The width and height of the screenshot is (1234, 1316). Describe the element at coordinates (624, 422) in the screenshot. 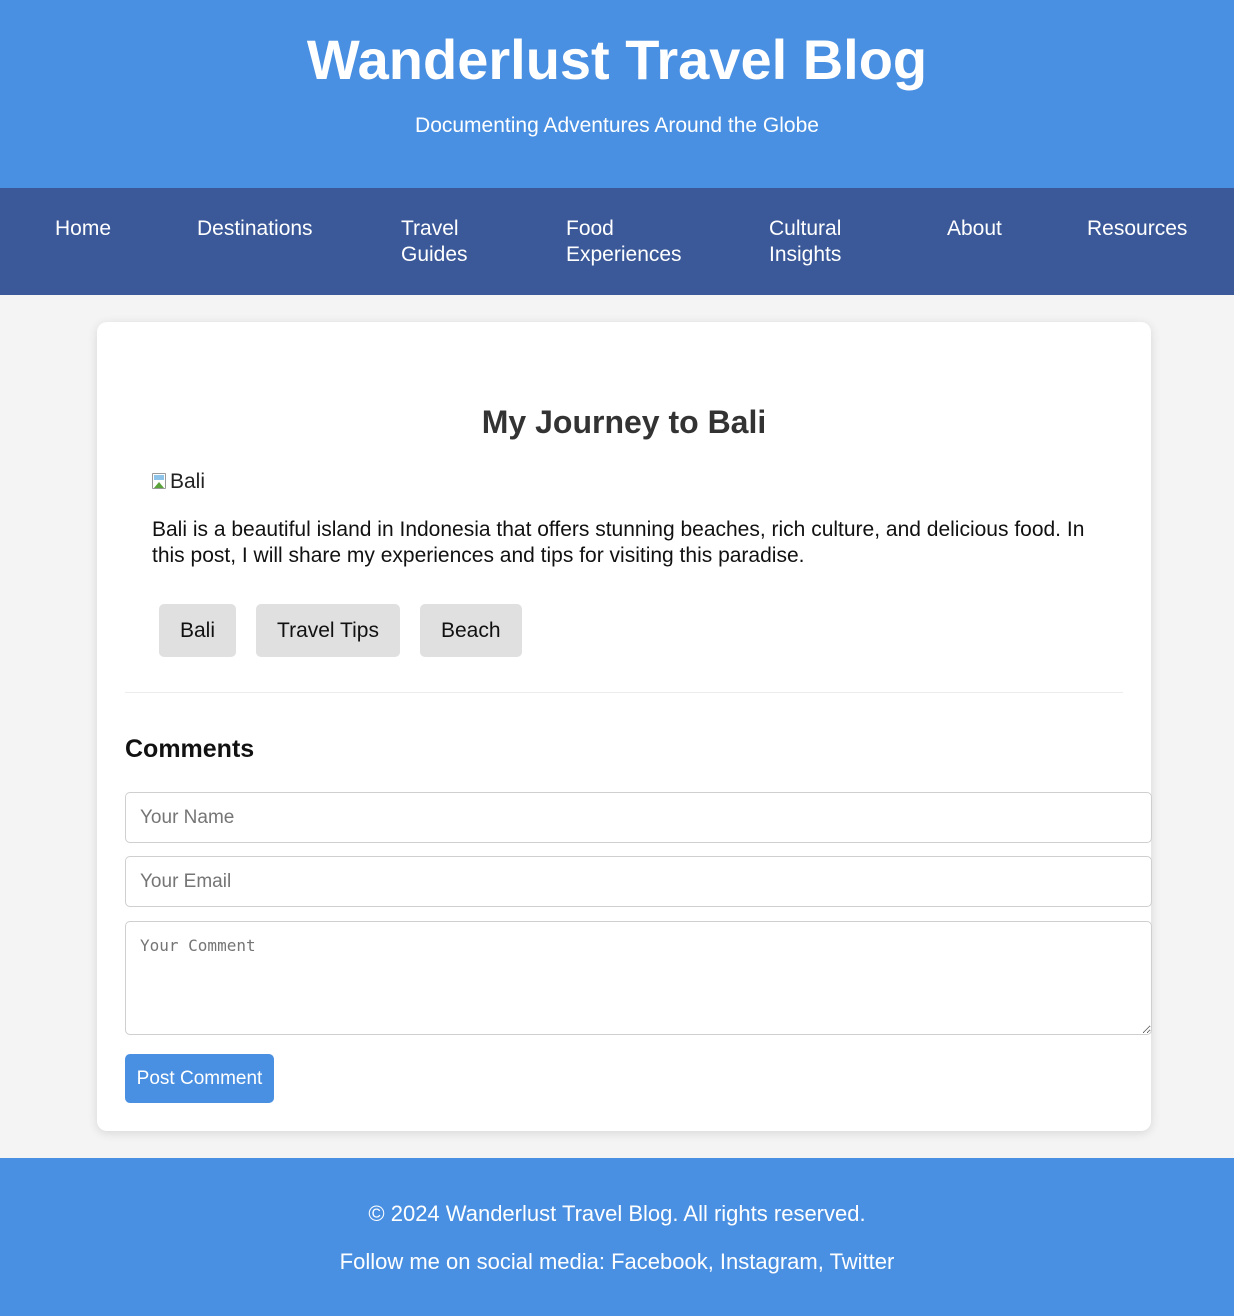

I see `post-title: My Journey to Bali` at that location.